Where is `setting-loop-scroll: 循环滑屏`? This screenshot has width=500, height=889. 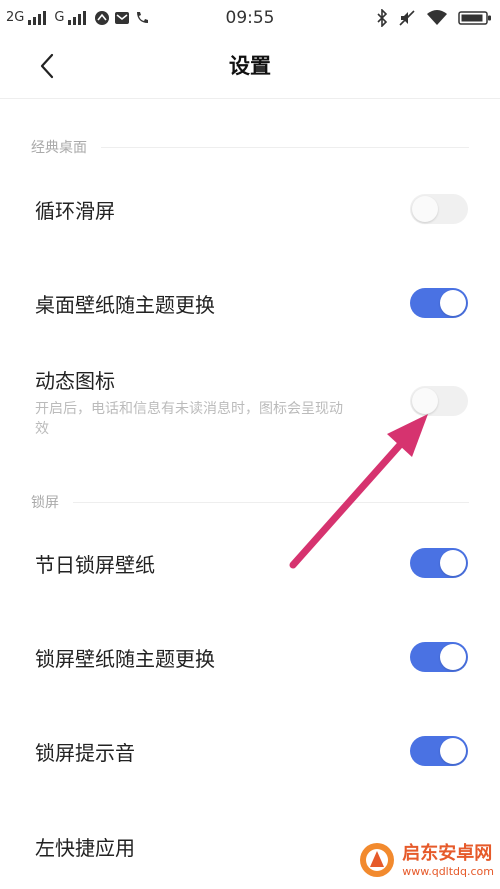
setting-loop-scroll: 循环滑屏 is located at coordinates (250, 209).